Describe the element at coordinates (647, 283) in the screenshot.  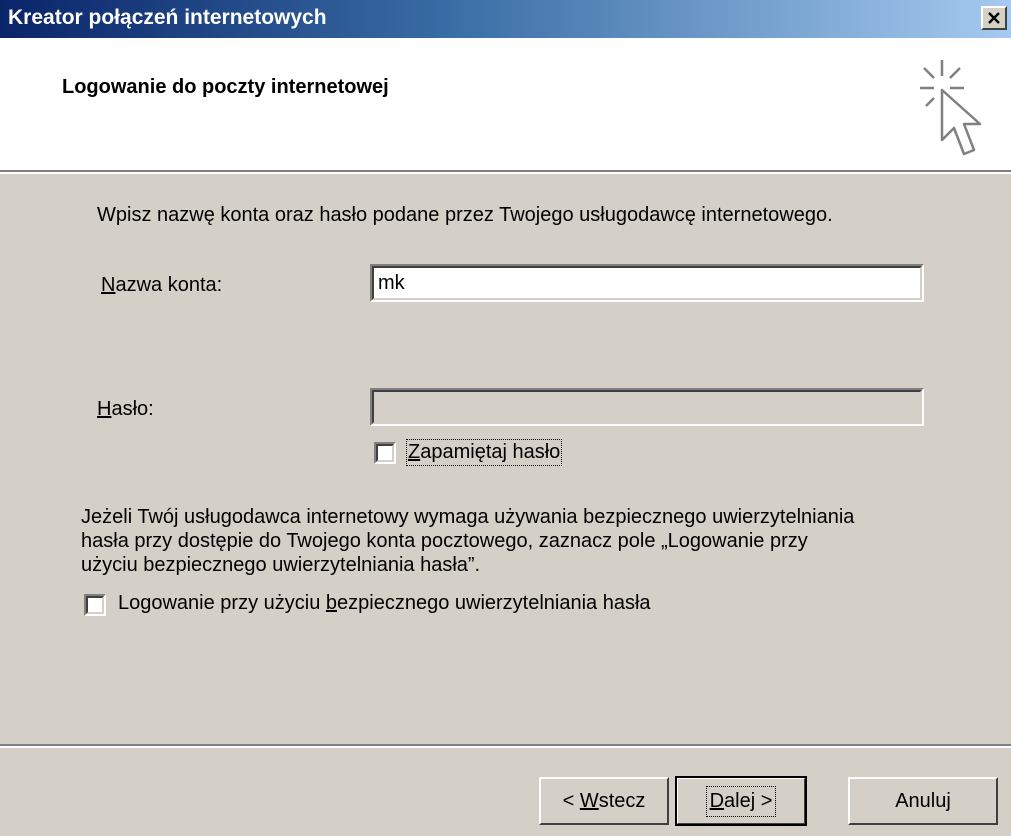
I see `account-name-input: mk` at that location.